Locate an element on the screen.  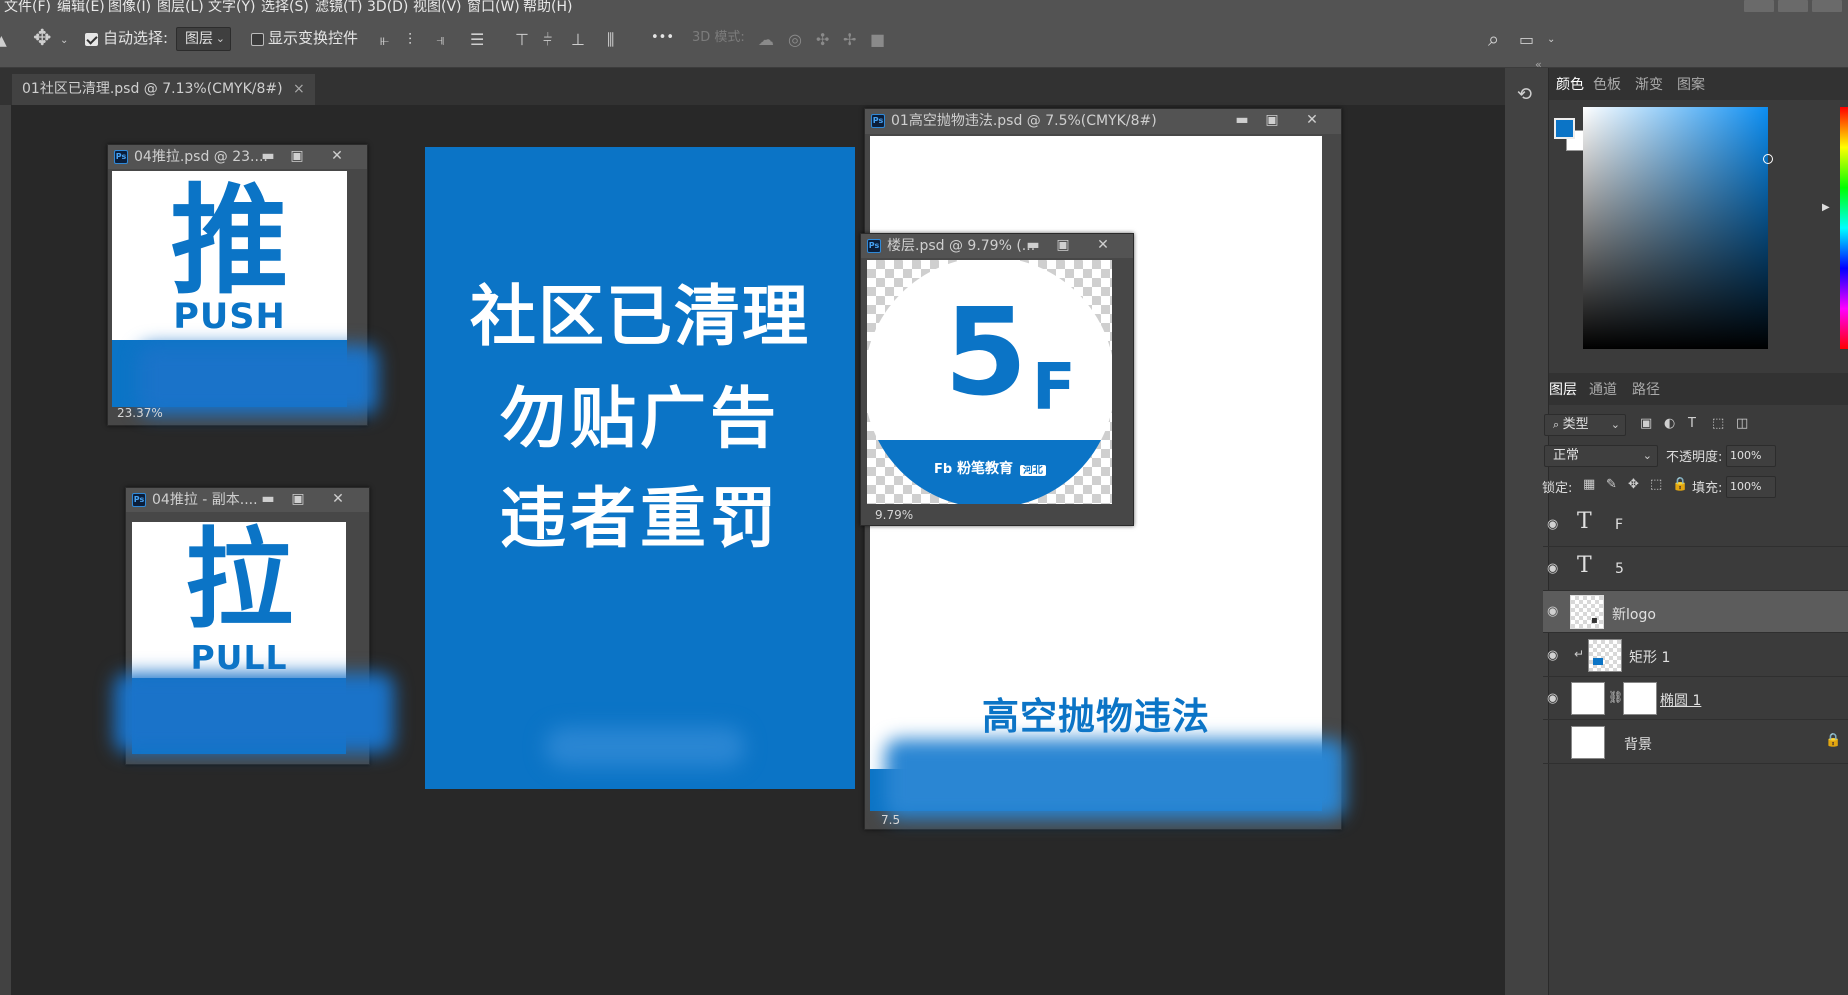
filter-pixel-icon: ▣ is located at coordinates (1646, 423).